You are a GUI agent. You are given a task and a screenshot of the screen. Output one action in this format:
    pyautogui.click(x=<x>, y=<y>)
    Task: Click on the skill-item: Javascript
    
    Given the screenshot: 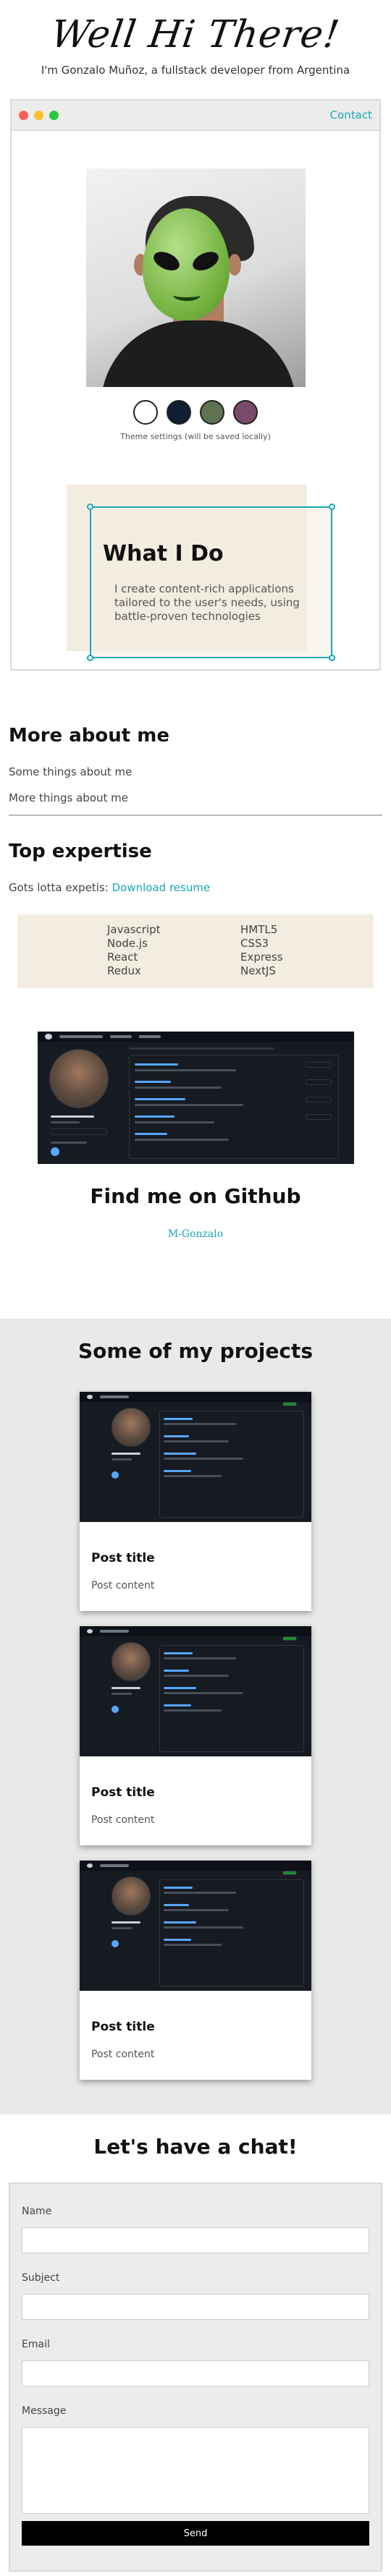 What is the action you would take?
    pyautogui.click(x=134, y=929)
    